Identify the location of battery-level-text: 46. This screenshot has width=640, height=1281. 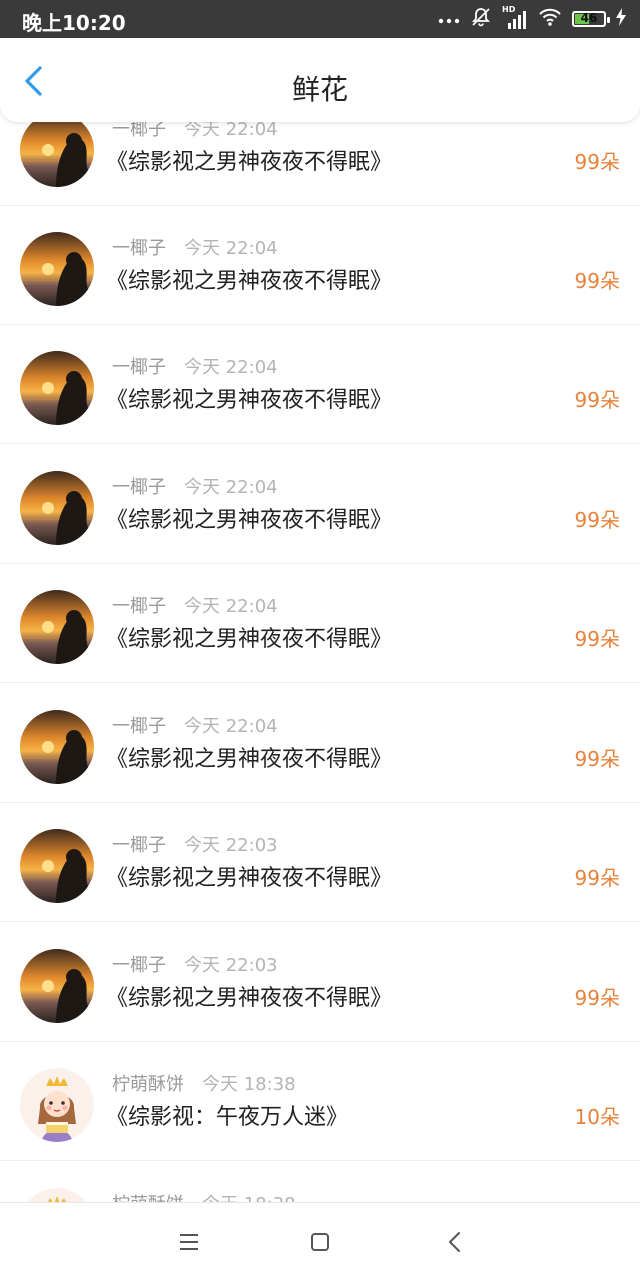
(589, 18).